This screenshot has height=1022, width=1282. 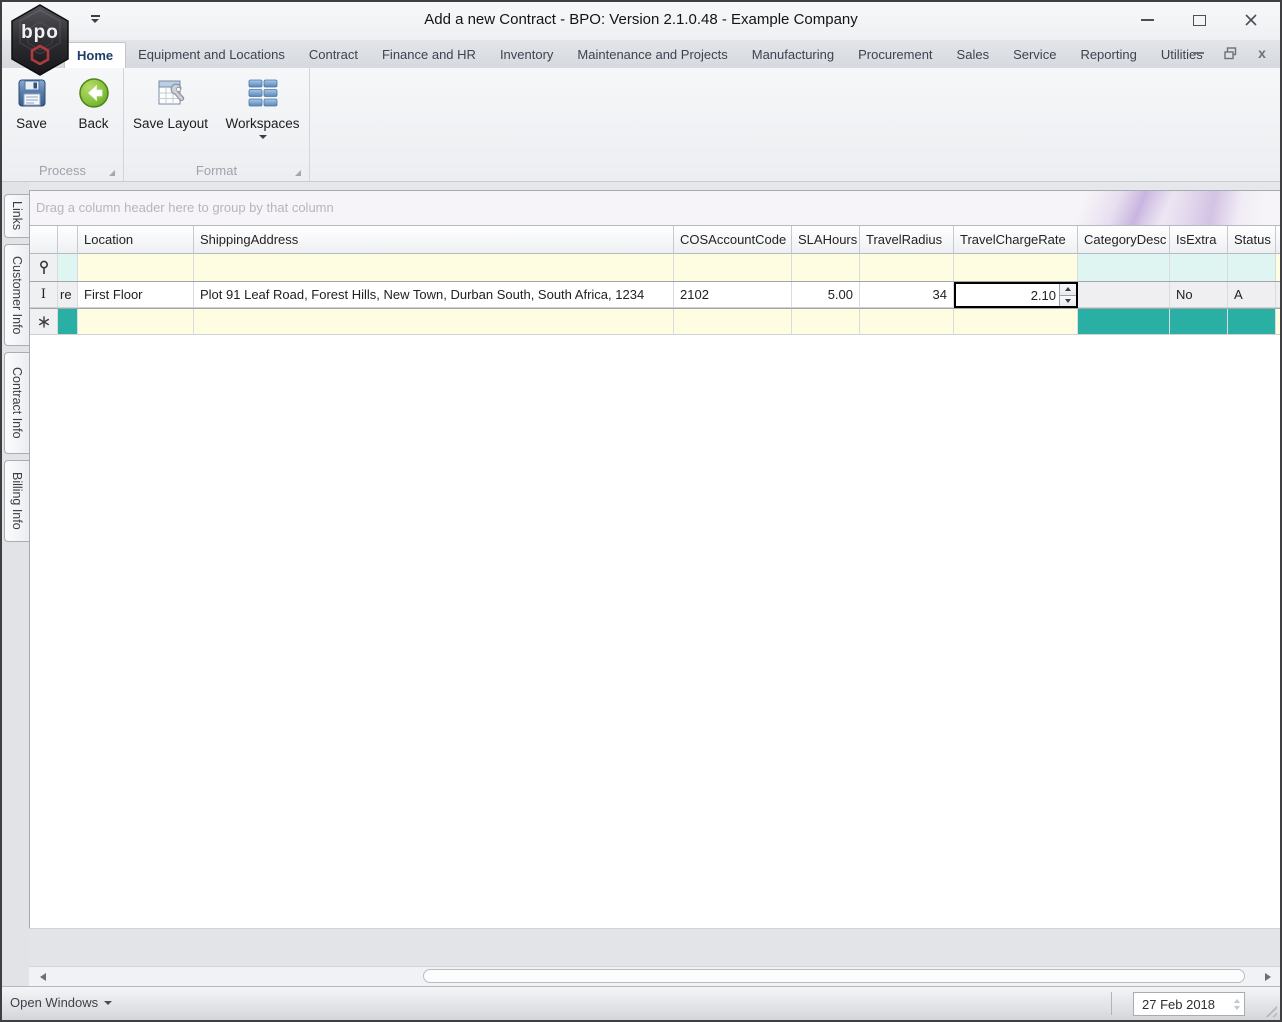 I want to click on tab-sales: Sales, so click(x=973, y=55).